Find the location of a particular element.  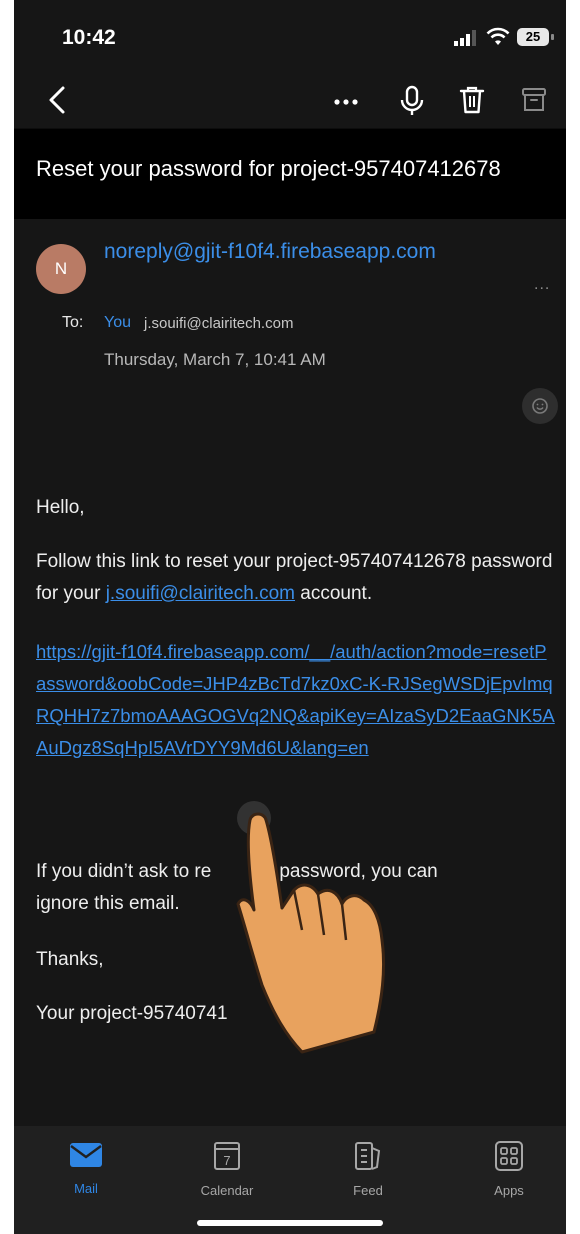

tab-mail-label: Mail is located at coordinates (86, 1188).